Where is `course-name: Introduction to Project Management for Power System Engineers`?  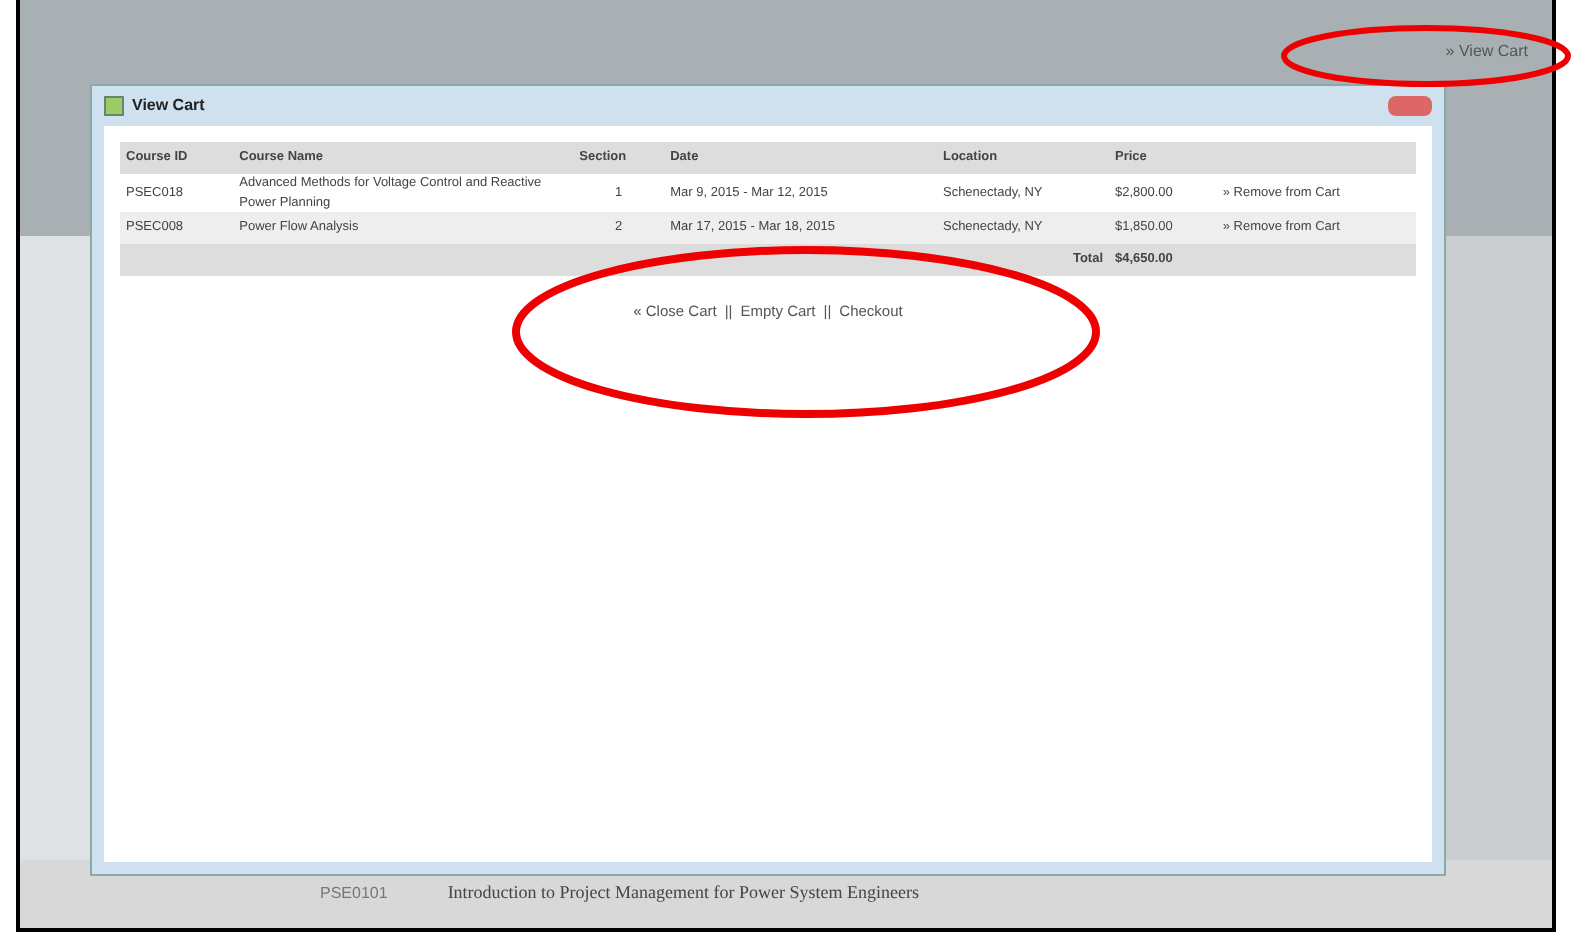
course-name: Introduction to Project Management for Power System Engineers is located at coordinates (683, 893).